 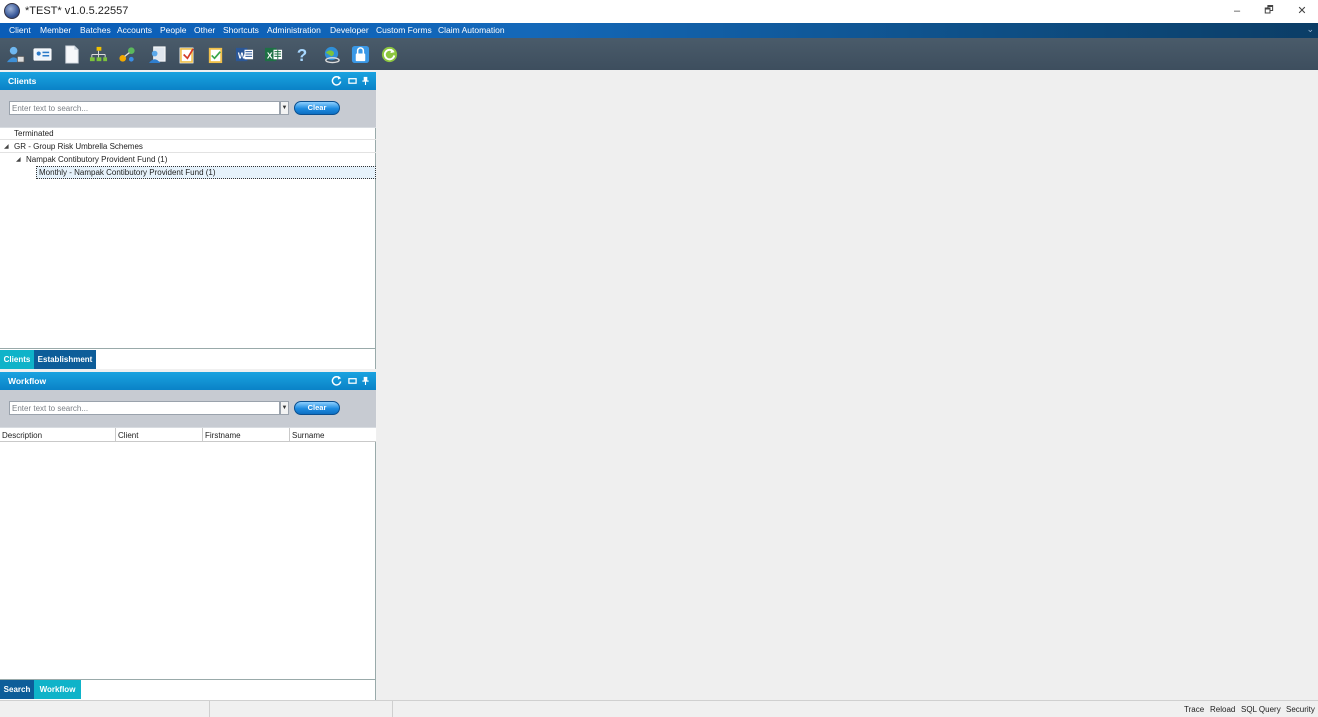 I want to click on menu-administration: Administration, so click(x=294, y=30).